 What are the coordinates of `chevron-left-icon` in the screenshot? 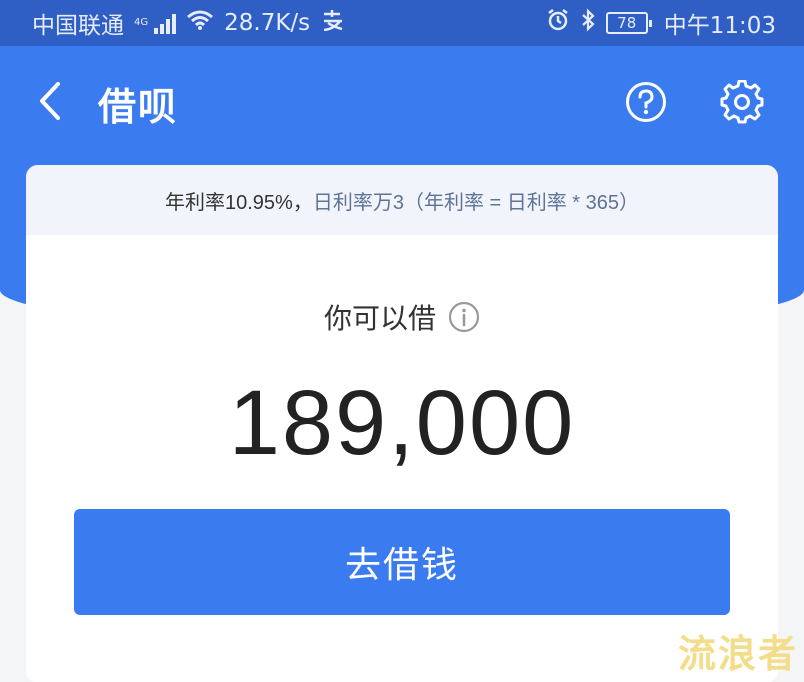 It's located at (50, 101).